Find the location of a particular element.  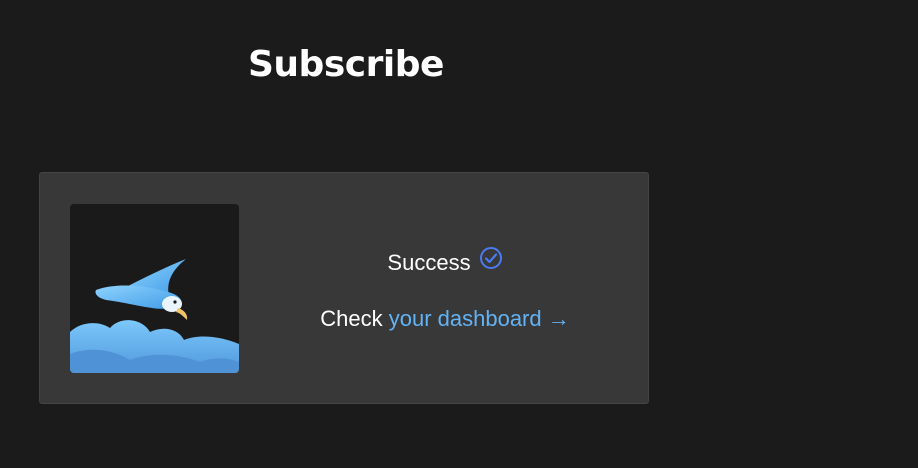

page-title: Subscribe is located at coordinates (346, 64).